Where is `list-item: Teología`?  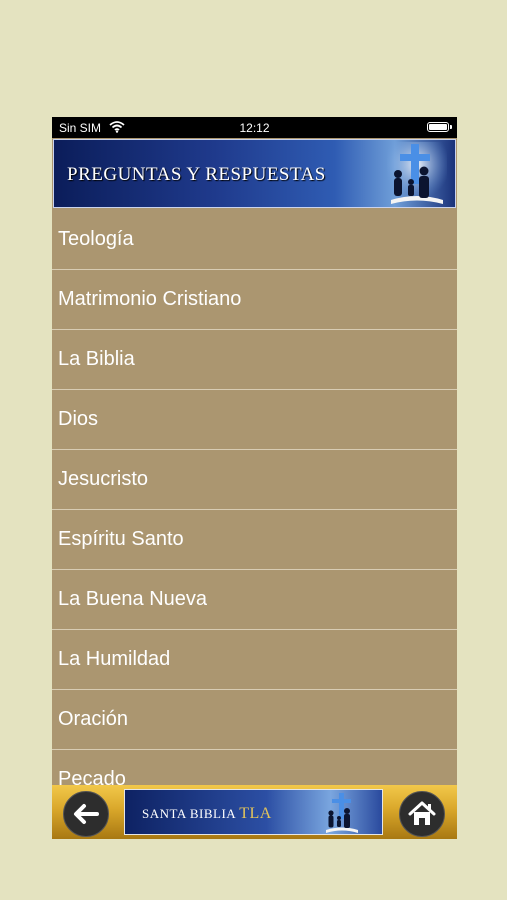 list-item: Teología is located at coordinates (254, 240).